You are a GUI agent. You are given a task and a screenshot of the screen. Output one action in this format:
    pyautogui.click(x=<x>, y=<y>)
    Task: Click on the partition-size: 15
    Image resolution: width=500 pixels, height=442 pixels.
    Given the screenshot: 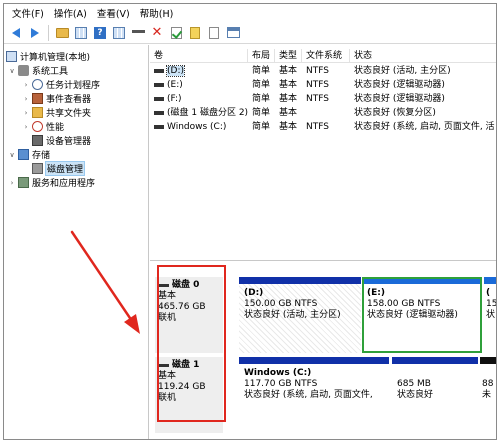 What is the action you would take?
    pyautogui.click(x=491, y=304)
    